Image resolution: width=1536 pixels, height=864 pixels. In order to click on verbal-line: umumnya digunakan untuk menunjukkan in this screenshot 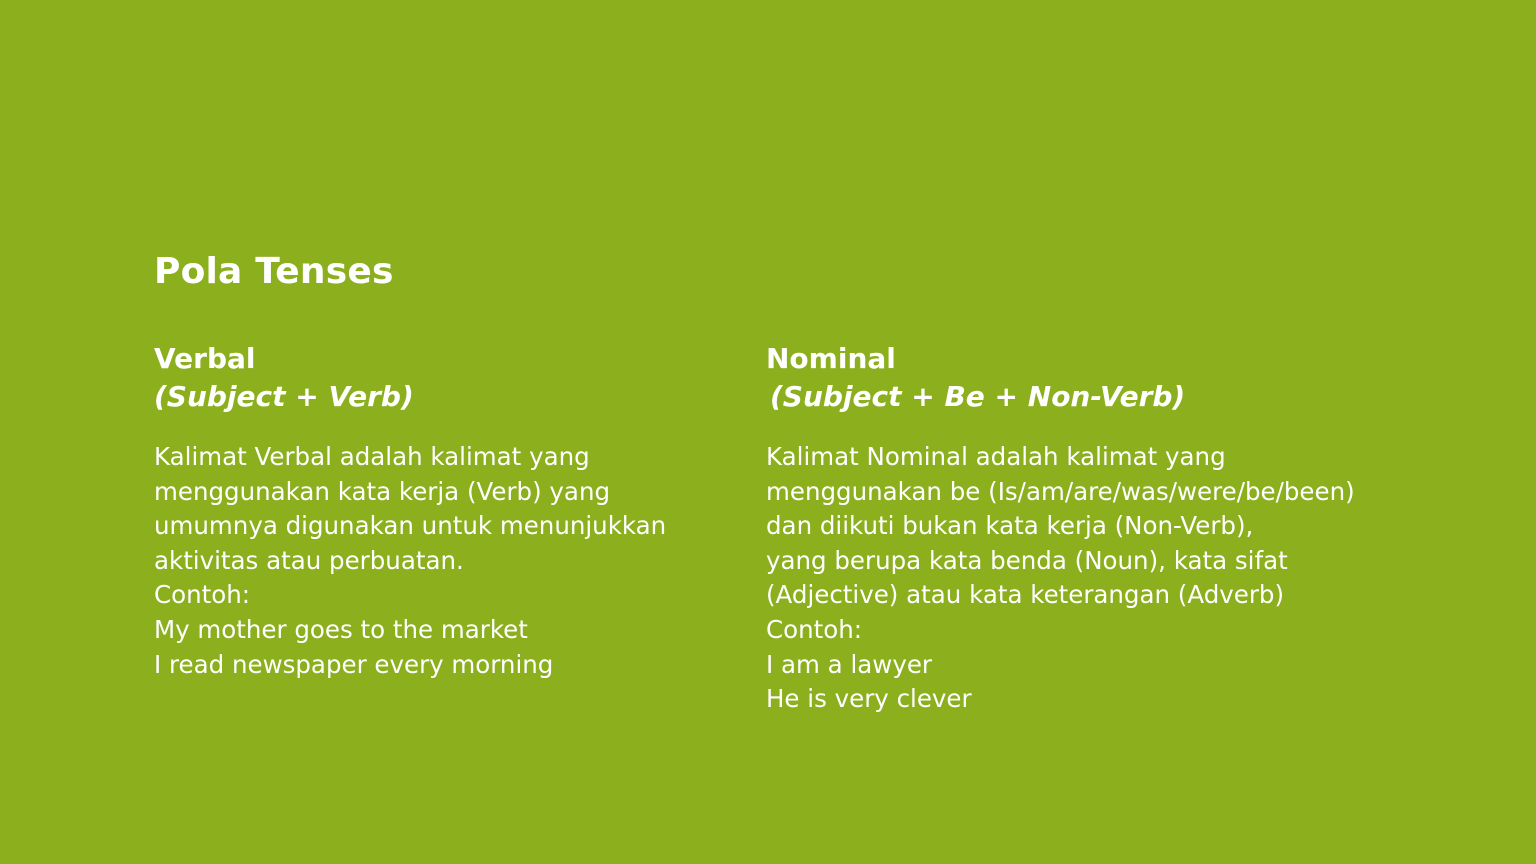, I will do `click(410, 526)`.